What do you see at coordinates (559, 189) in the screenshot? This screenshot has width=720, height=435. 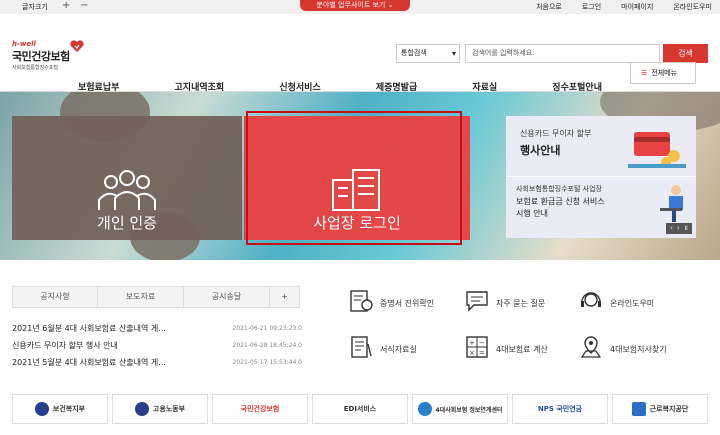 I see `banner-line3: 사회보험통합징수포털 사업장` at bounding box center [559, 189].